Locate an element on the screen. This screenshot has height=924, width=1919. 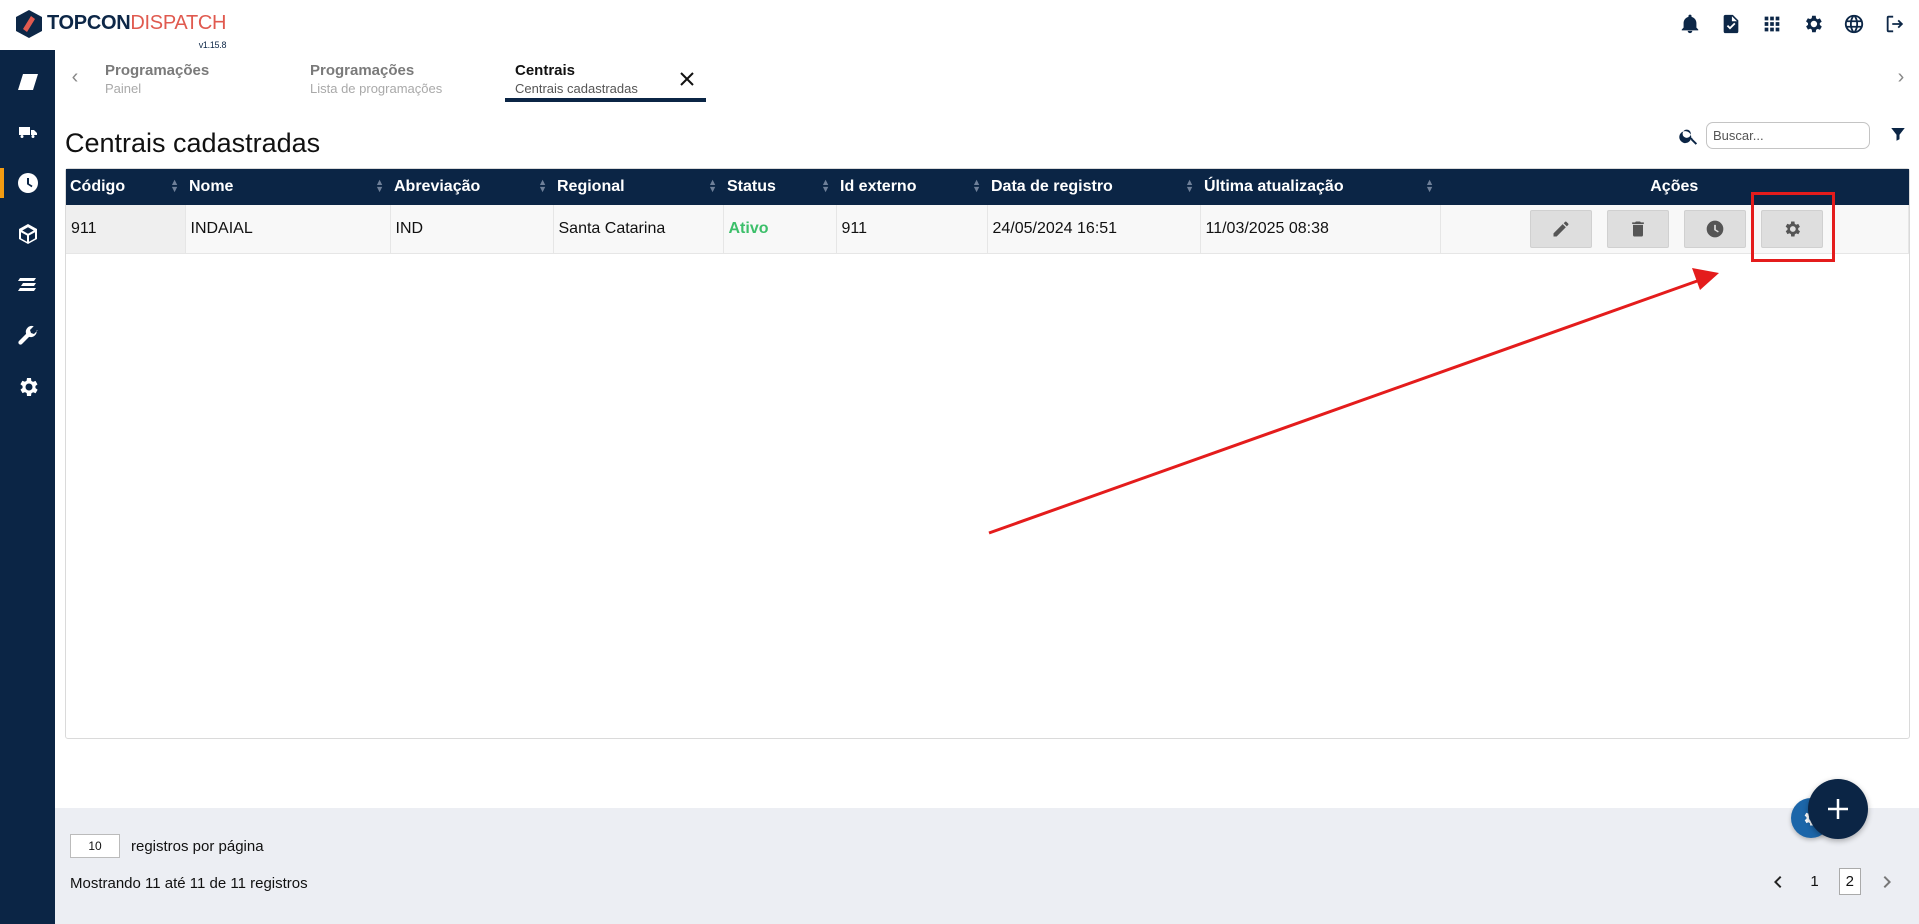
app-logo: TOPCONDISPATCH v1.15.8 is located at coordinates (120, 29).